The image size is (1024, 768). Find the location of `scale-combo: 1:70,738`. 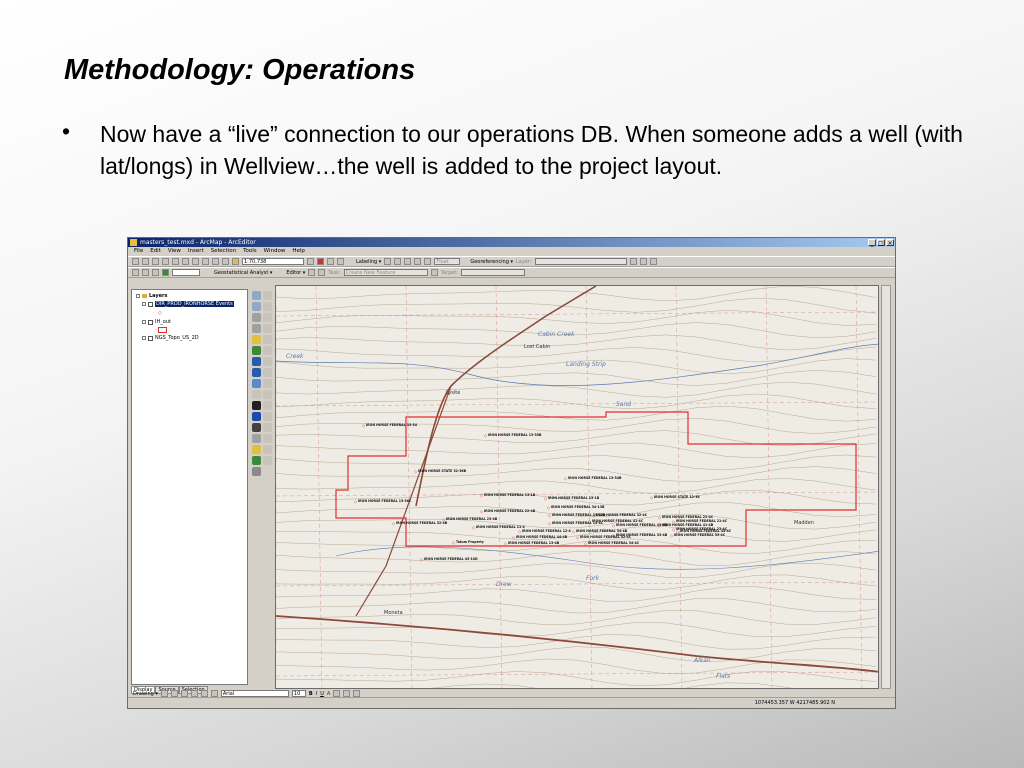

scale-combo: 1:70,738 is located at coordinates (273, 261).